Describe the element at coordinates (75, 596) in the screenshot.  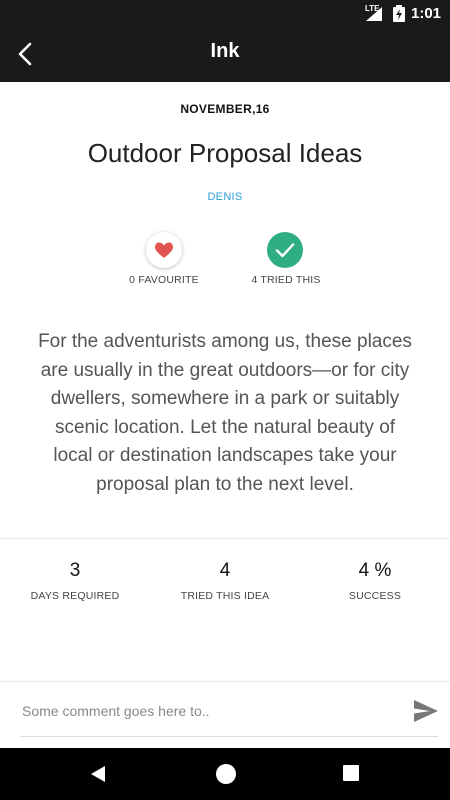
I see `stat-label: DAYS REQUIRED` at that location.